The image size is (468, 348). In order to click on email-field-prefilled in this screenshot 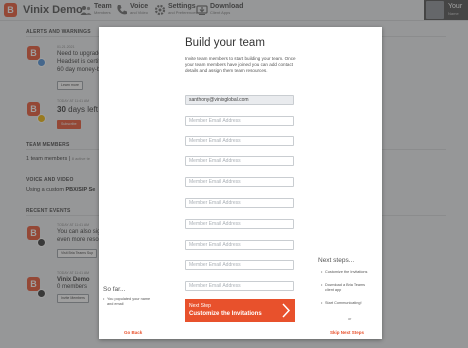, I will do `click(239, 100)`.